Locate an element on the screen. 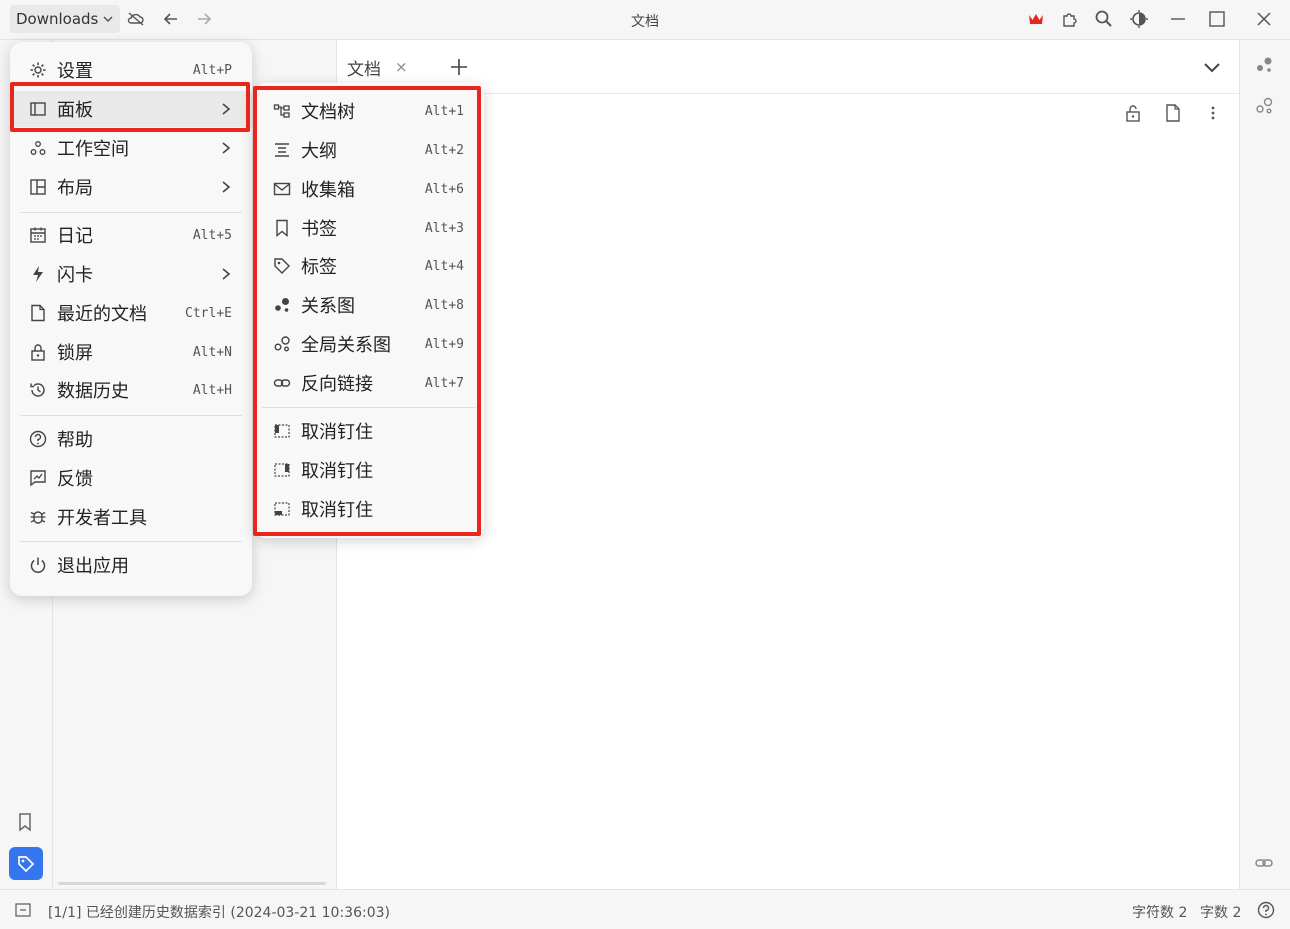  panel-icon is located at coordinates (38, 109).